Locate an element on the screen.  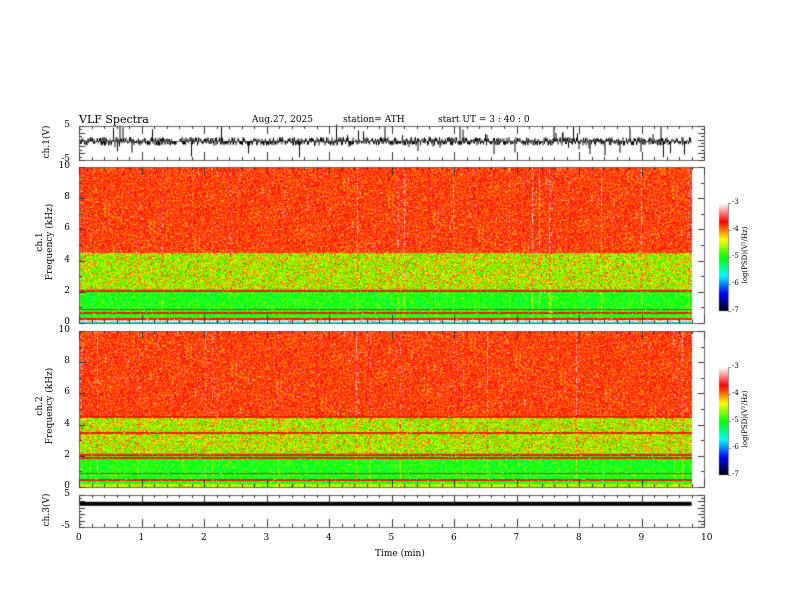
x-tick-label: 0 is located at coordinates (79, 538).